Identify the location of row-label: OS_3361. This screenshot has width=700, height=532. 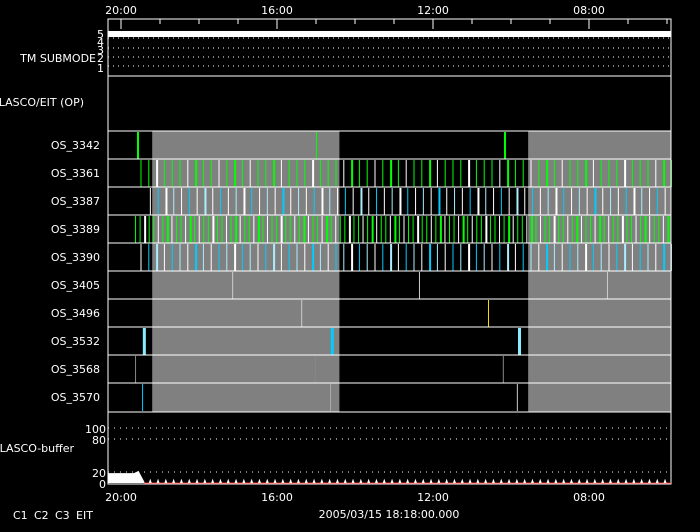
(75, 173).